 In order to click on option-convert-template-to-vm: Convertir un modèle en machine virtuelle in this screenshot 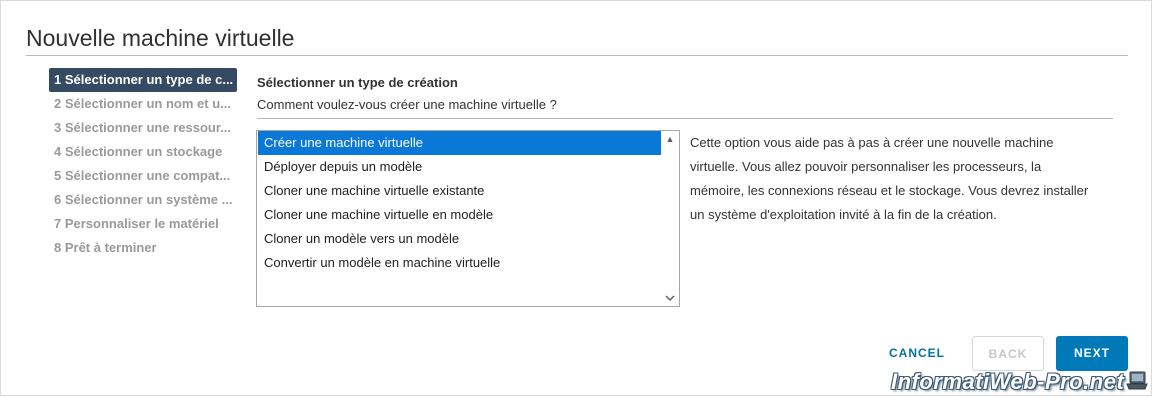, I will do `click(459, 263)`.